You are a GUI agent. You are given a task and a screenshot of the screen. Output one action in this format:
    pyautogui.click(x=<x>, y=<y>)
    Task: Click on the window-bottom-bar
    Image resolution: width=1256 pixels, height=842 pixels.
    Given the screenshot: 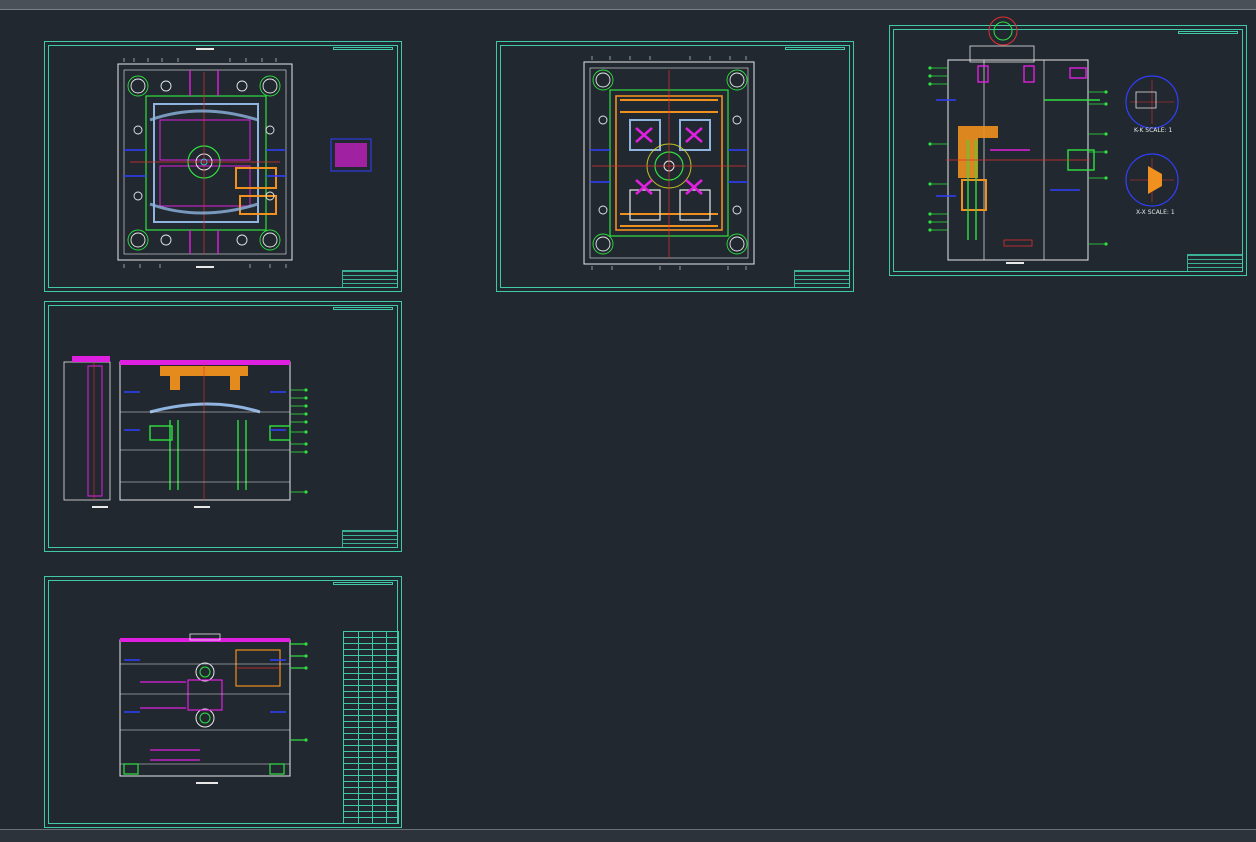 What is the action you would take?
    pyautogui.click(x=628, y=835)
    